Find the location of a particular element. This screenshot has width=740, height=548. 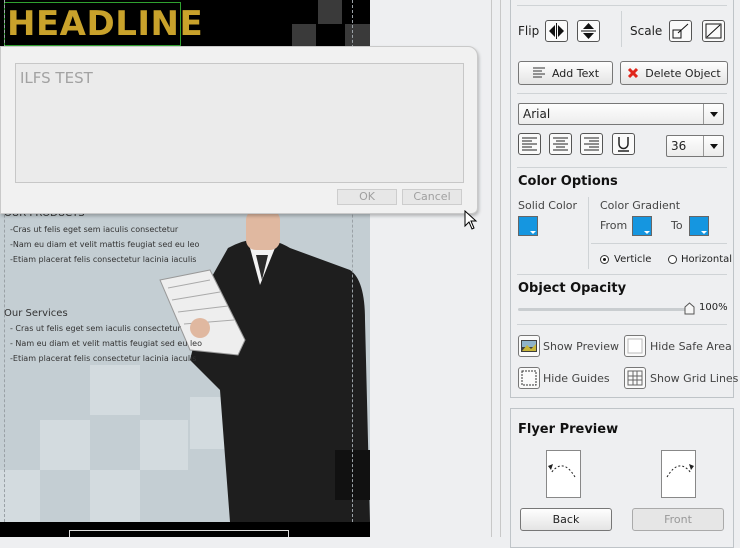

hide-guides-label: Hide Guides is located at coordinates (576, 378).